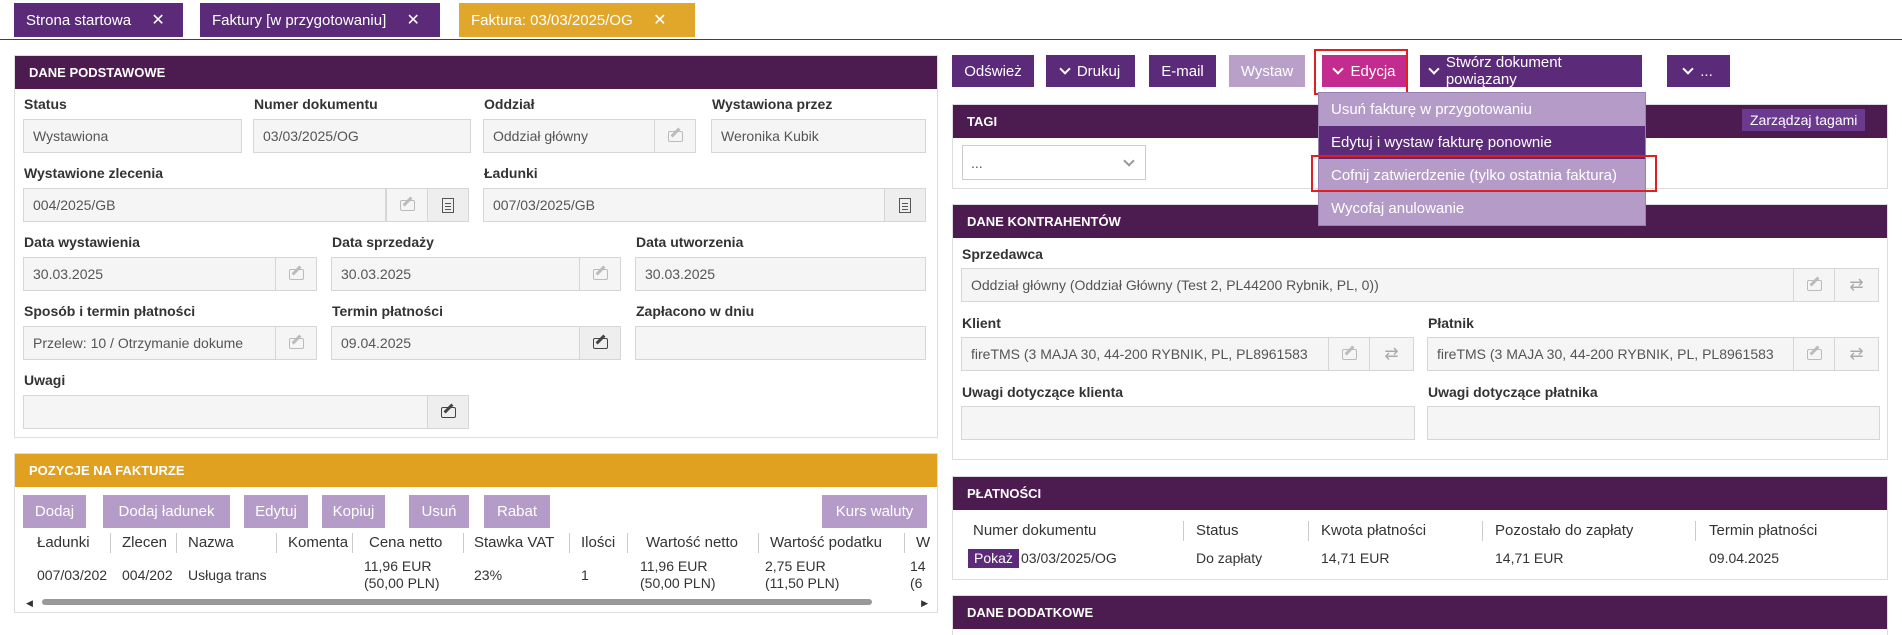 The width and height of the screenshot is (1902, 635). Describe the element at coordinates (94, 173) in the screenshot. I see `orders-label: Wystawione zlecenia` at that location.